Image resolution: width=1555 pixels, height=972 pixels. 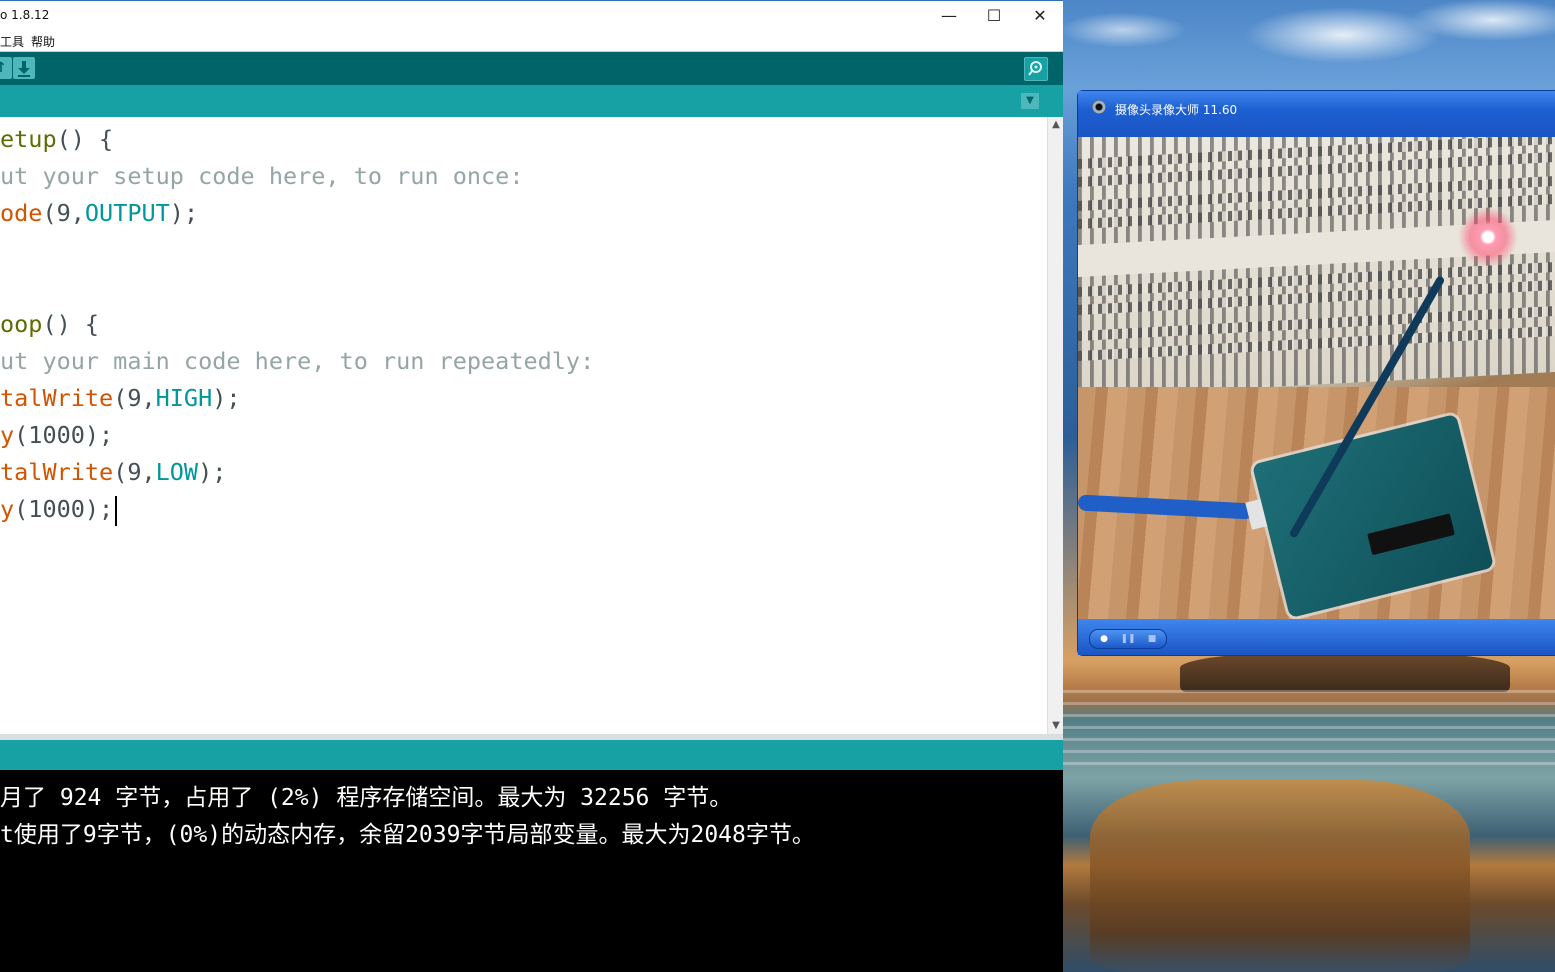 I want to click on cam-control-bar: ● ❚❚ ■, so click(x=1316, y=637).